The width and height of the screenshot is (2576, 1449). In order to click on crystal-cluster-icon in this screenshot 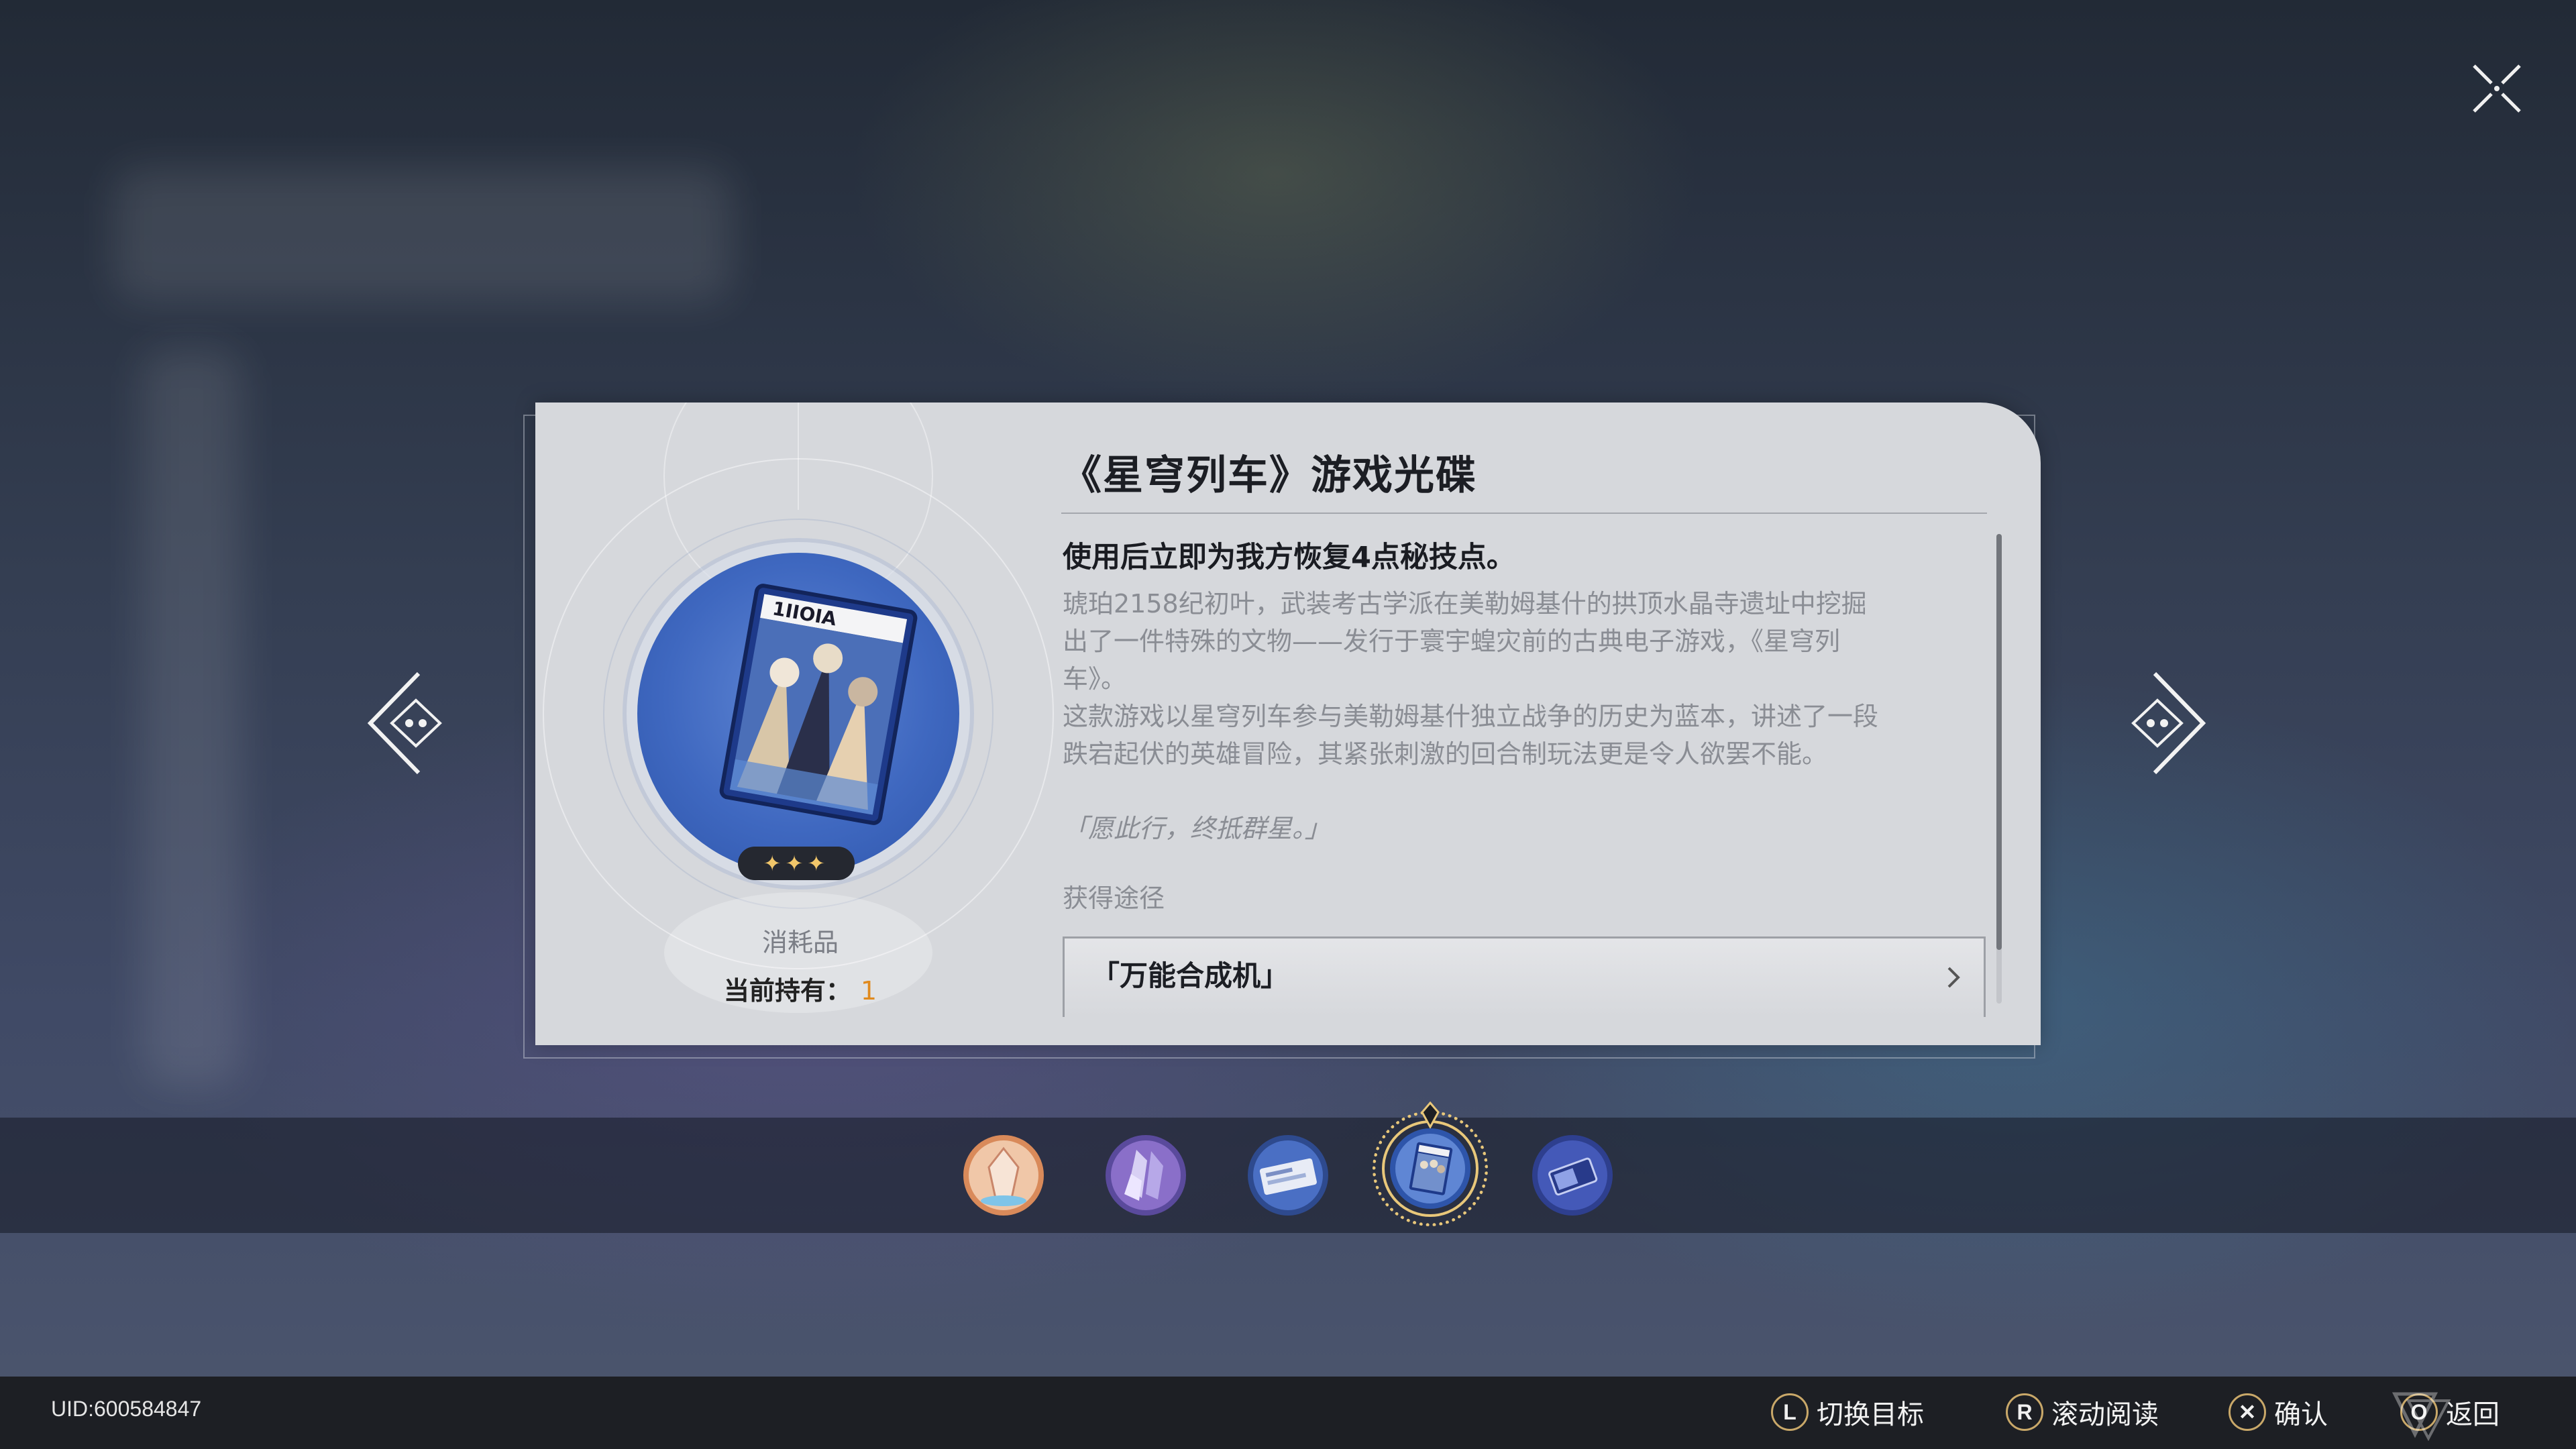, I will do `click(1146, 1175)`.